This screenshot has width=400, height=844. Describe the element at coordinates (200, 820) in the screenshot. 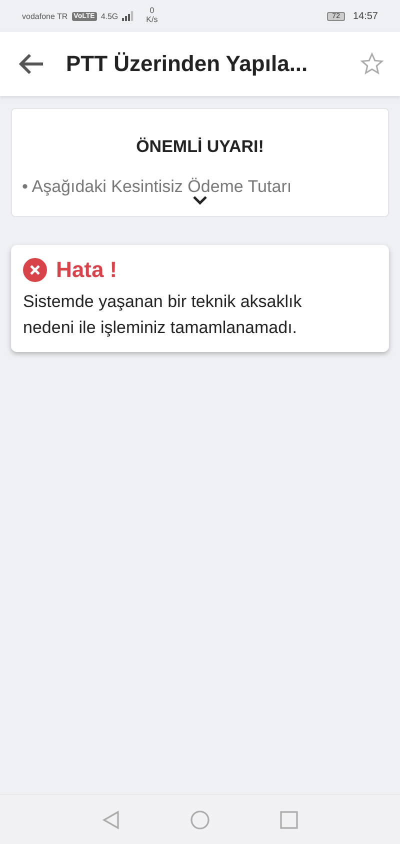

I see `home-nav-icon` at that location.